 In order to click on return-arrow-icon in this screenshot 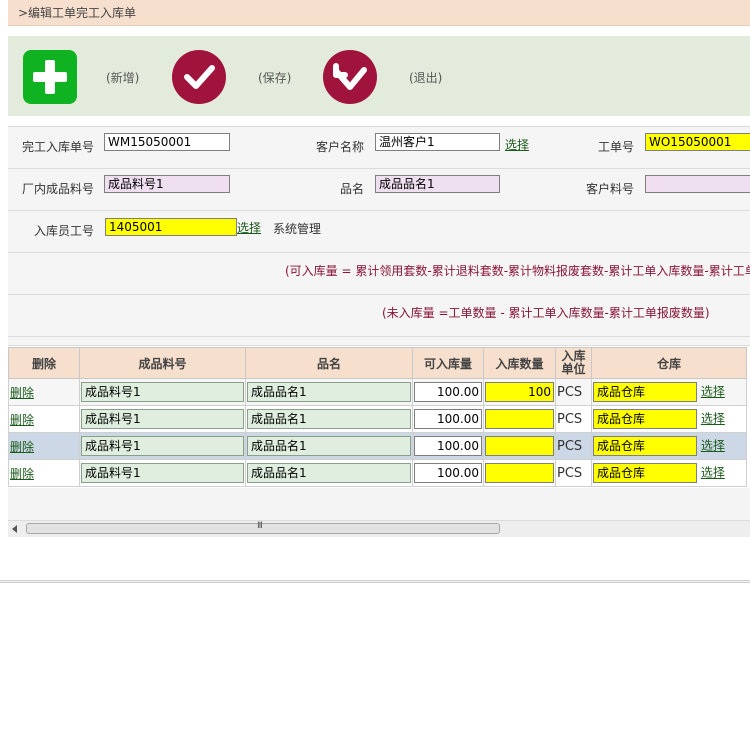, I will do `click(350, 76)`.